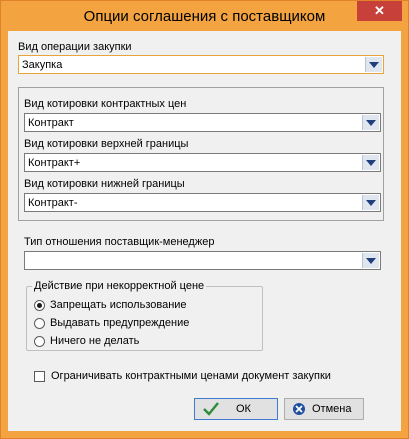 This screenshot has height=439, width=409. Describe the element at coordinates (332, 409) in the screenshot. I see `cancel-label: Отмена` at that location.